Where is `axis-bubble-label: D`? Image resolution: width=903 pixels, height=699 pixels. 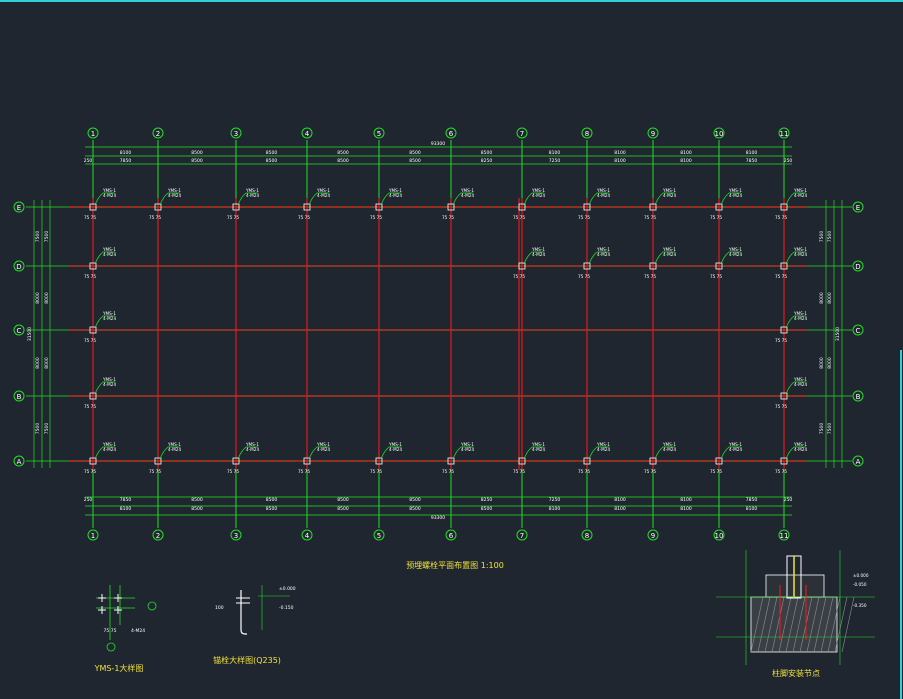
axis-bubble-label: D is located at coordinates (18, 267).